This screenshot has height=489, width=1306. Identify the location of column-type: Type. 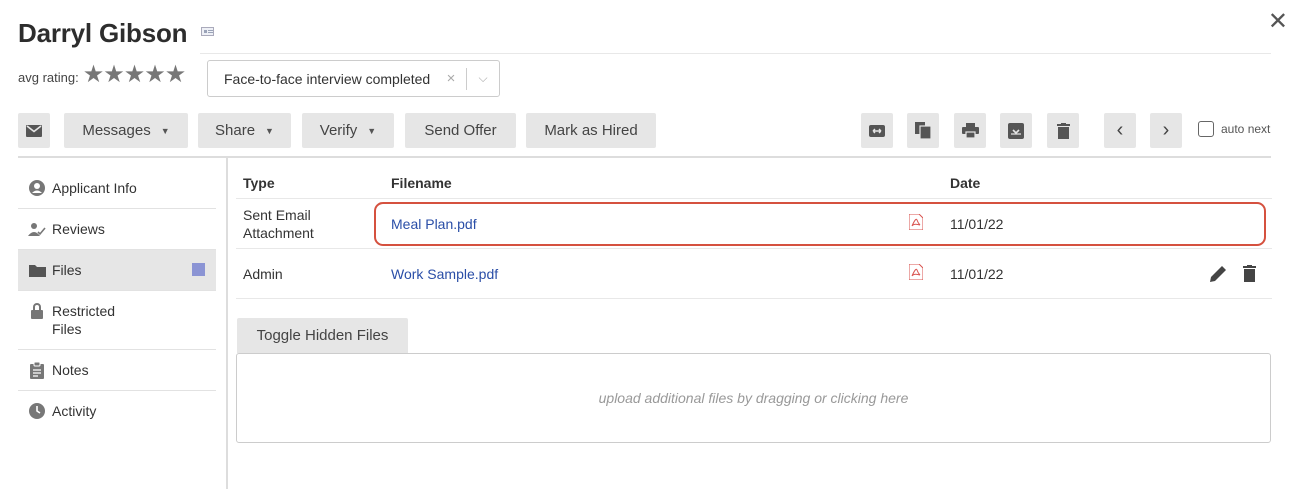
(259, 183).